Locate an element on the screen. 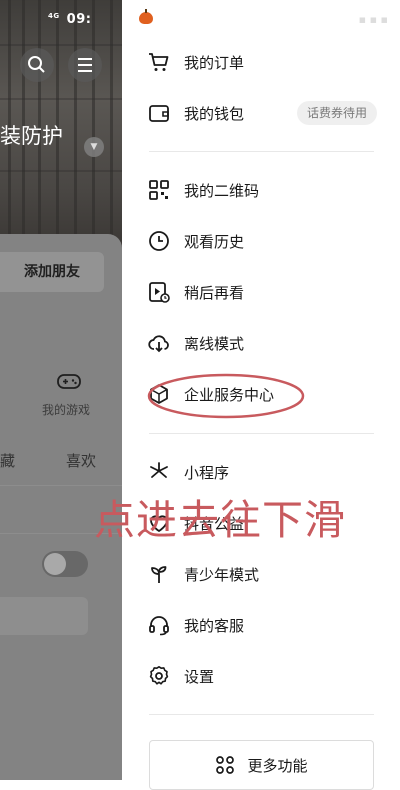  headset-icon is located at coordinates (159, 625).